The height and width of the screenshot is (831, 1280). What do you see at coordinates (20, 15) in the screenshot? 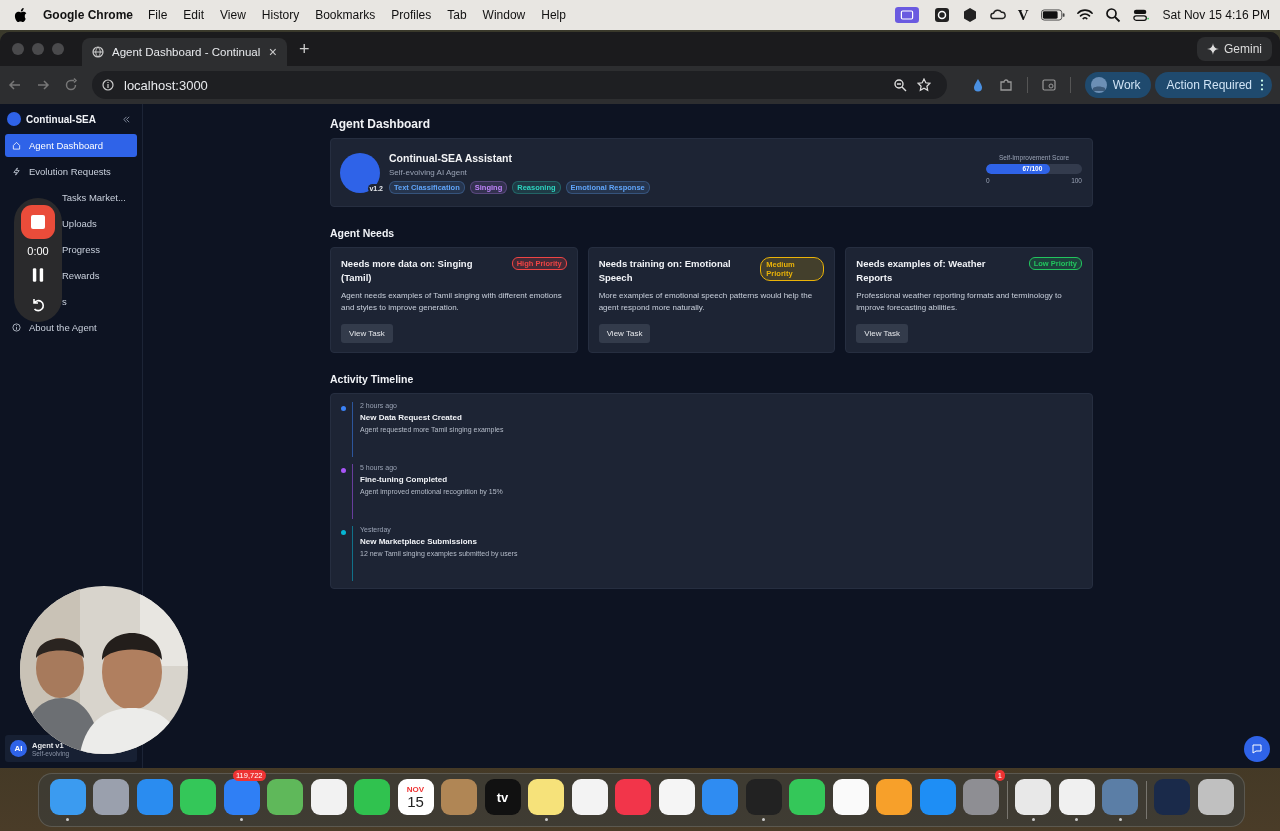
I see `apple-icon` at bounding box center [20, 15].